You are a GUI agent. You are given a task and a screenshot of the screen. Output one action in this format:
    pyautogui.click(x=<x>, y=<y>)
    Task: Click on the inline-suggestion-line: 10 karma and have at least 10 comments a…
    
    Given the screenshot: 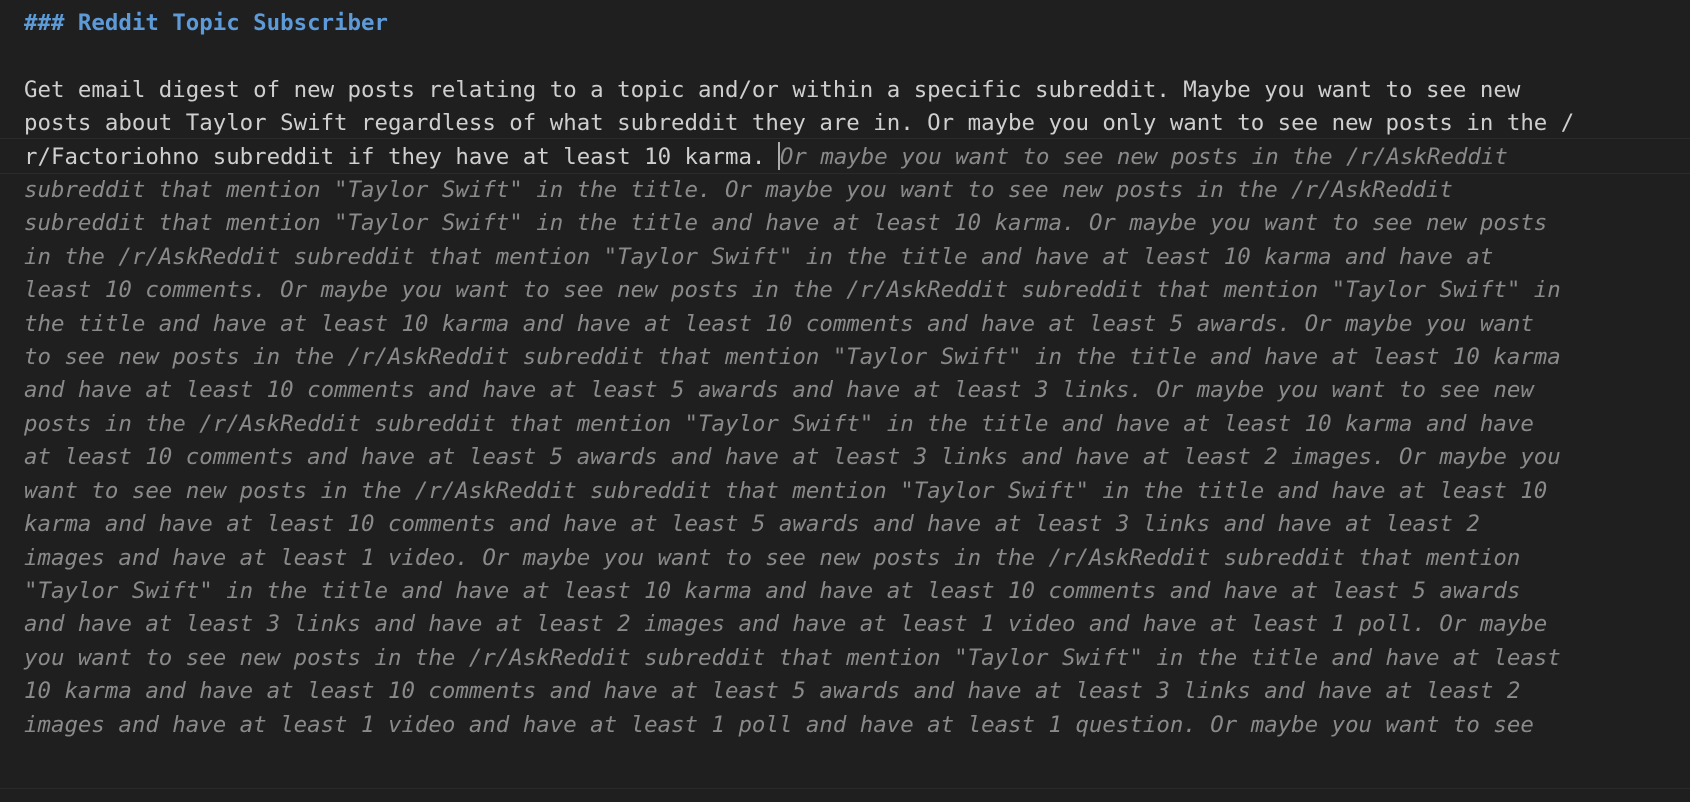 What is the action you would take?
    pyautogui.click(x=772, y=691)
    